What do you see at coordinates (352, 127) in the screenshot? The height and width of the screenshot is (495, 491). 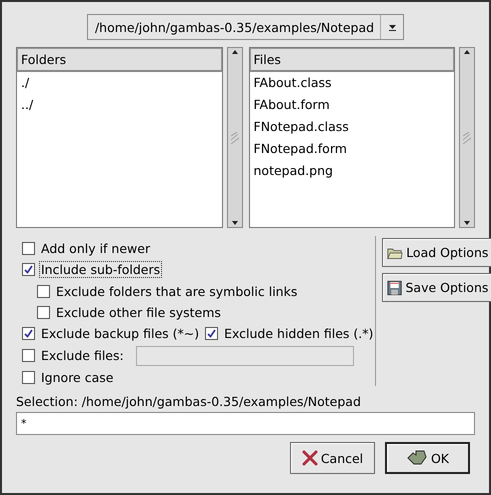 I see `file-item: FNotepad.class` at bounding box center [352, 127].